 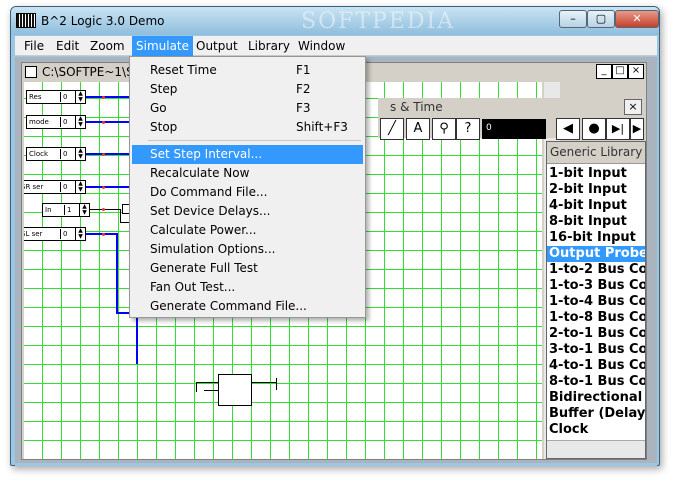 What do you see at coordinates (416, 107) in the screenshot?
I see `palette-title: s & Time` at bounding box center [416, 107].